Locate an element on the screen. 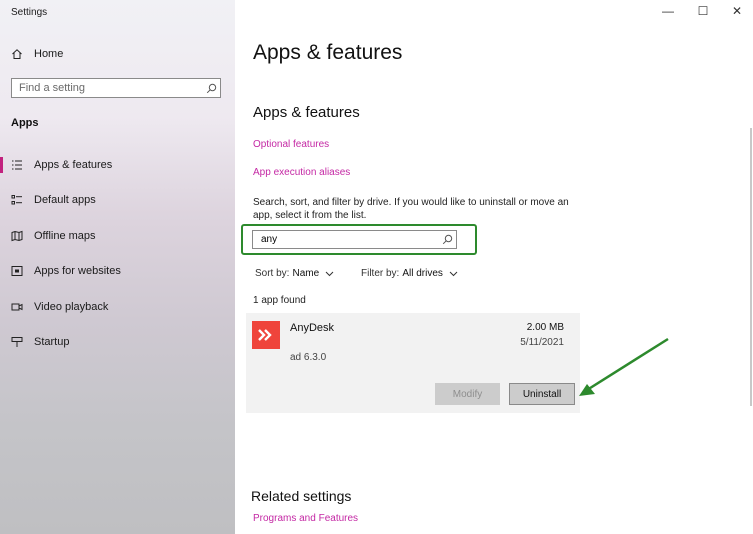 This screenshot has width=753, height=534. window-link-icon is located at coordinates (17, 271).